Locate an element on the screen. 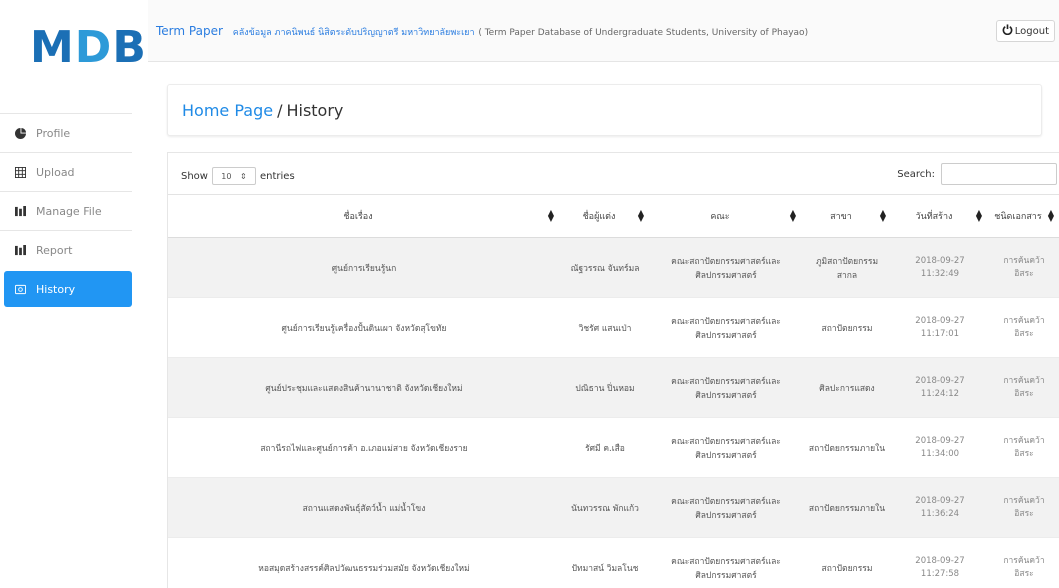 The width and height of the screenshot is (1059, 588). logo-letter-b: B is located at coordinates (129, 47).